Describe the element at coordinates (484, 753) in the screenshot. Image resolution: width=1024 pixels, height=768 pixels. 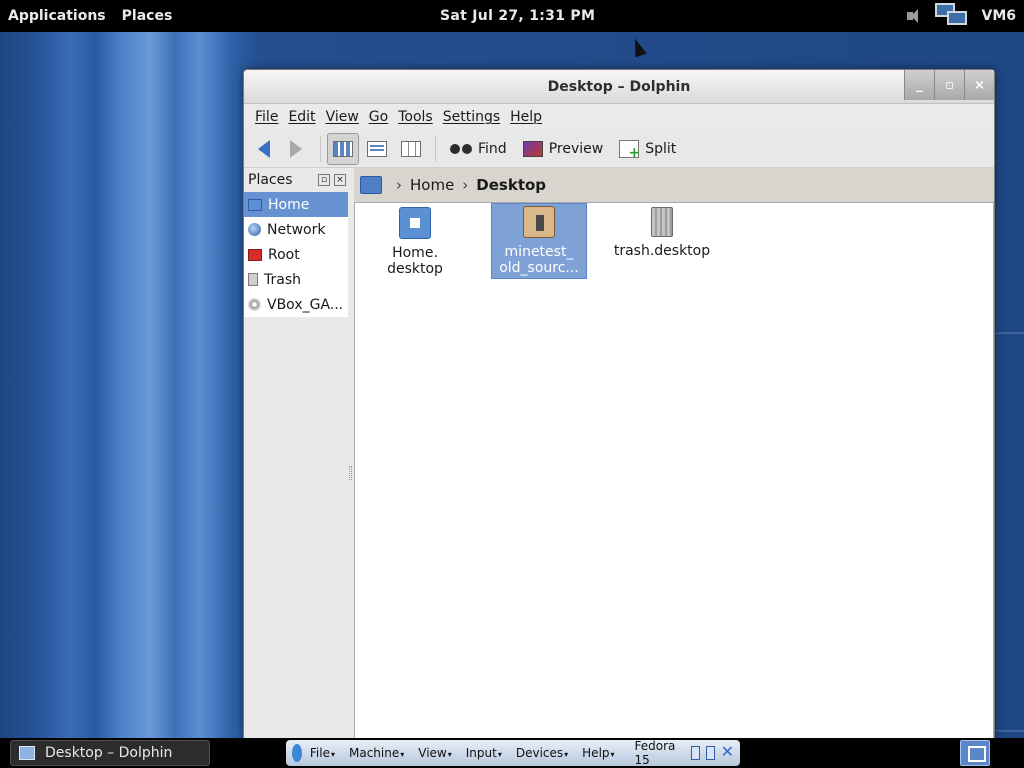
I see `vbox-menu-input: Input` at that location.